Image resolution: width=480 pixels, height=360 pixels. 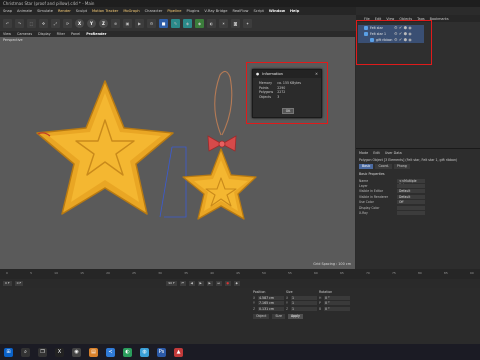 I want to click on viewport-menu-cameras: Cameras, so click(x=24, y=34).